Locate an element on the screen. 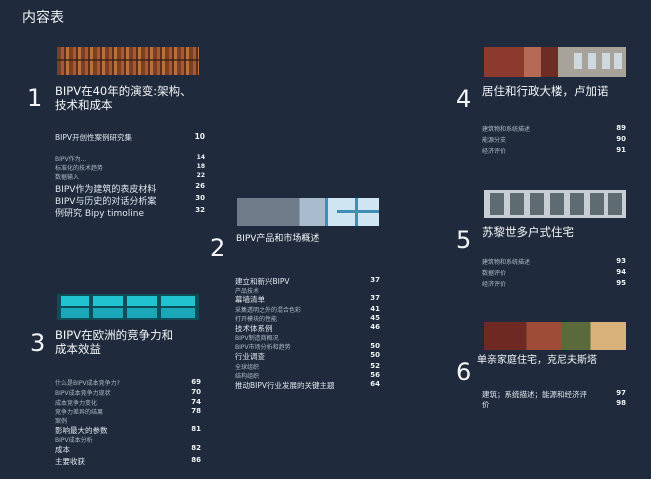  chapter-1-thumbnail is located at coordinates (128, 61).